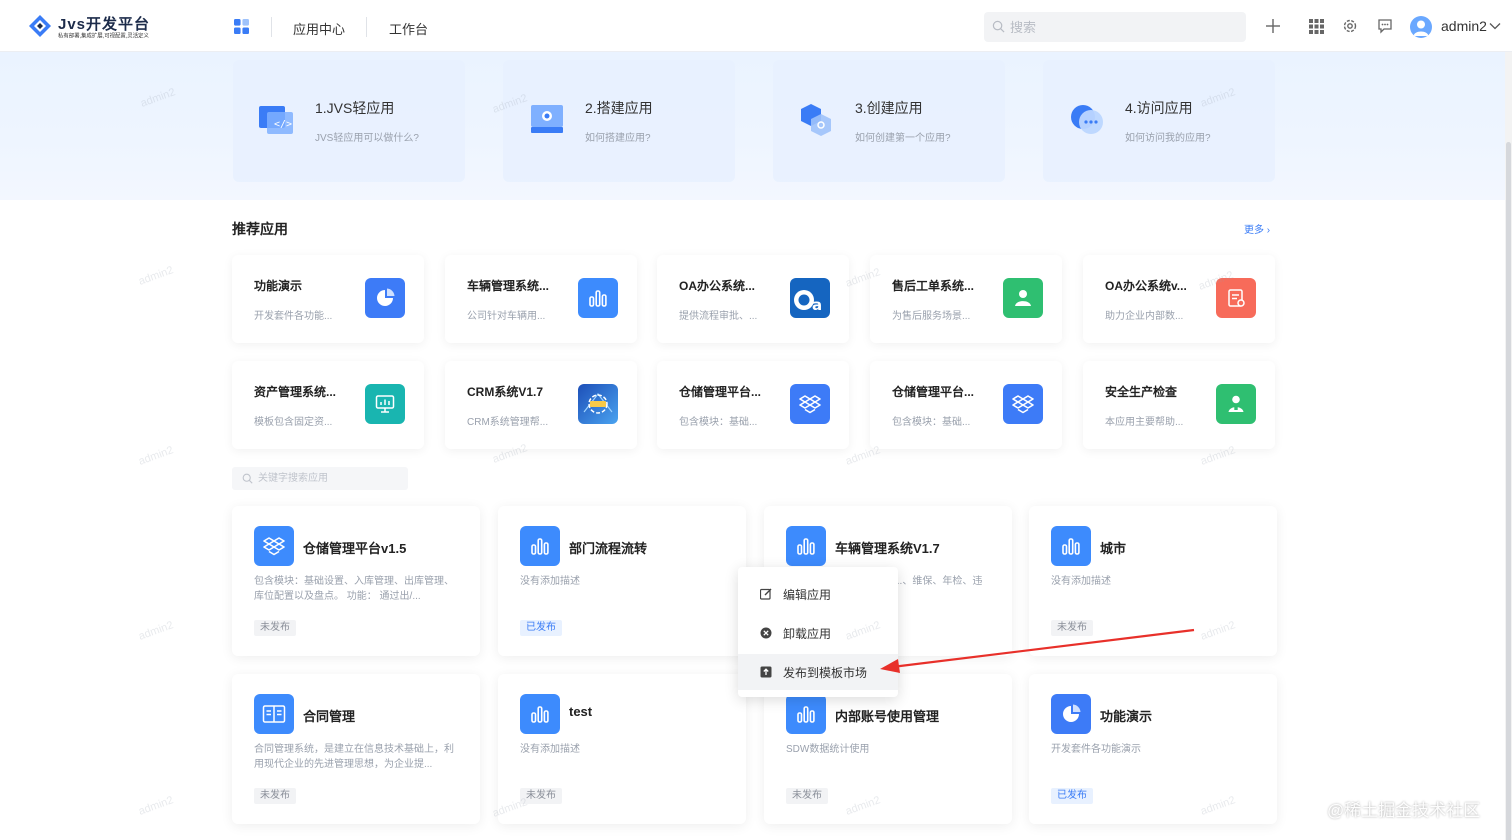  I want to click on user-icon, so click(1421, 28).